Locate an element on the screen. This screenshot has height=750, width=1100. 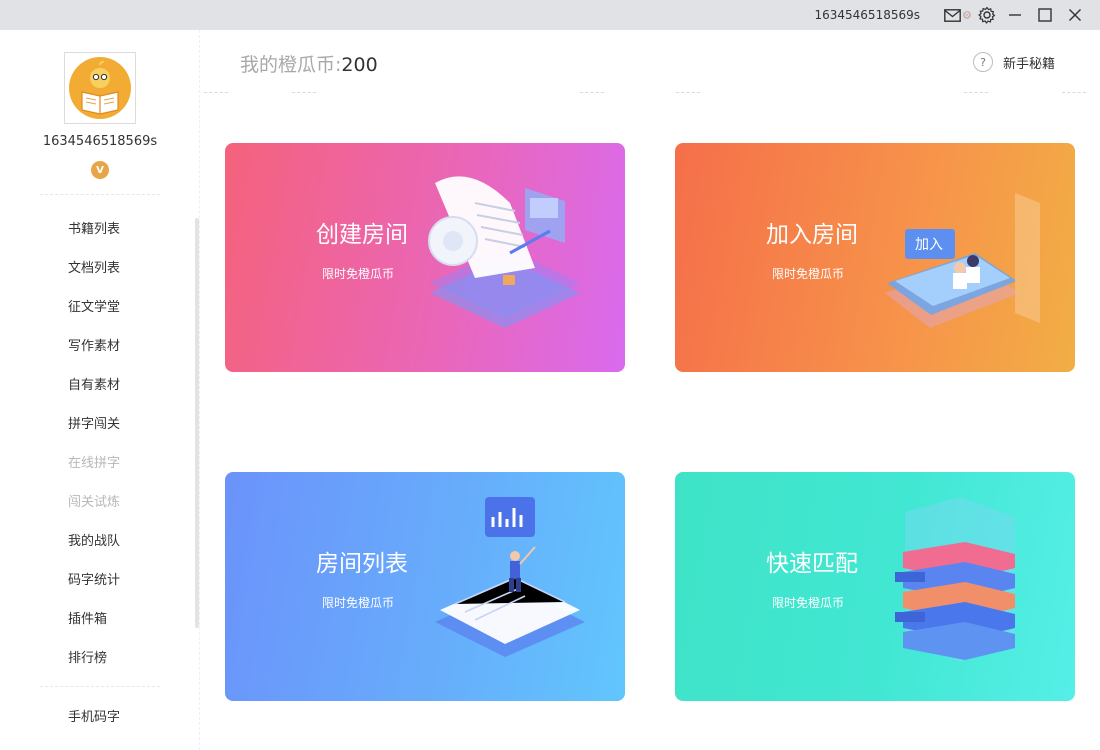
create-room-card: 创建房间 限时免橙瓜币 is located at coordinates (425, 257).